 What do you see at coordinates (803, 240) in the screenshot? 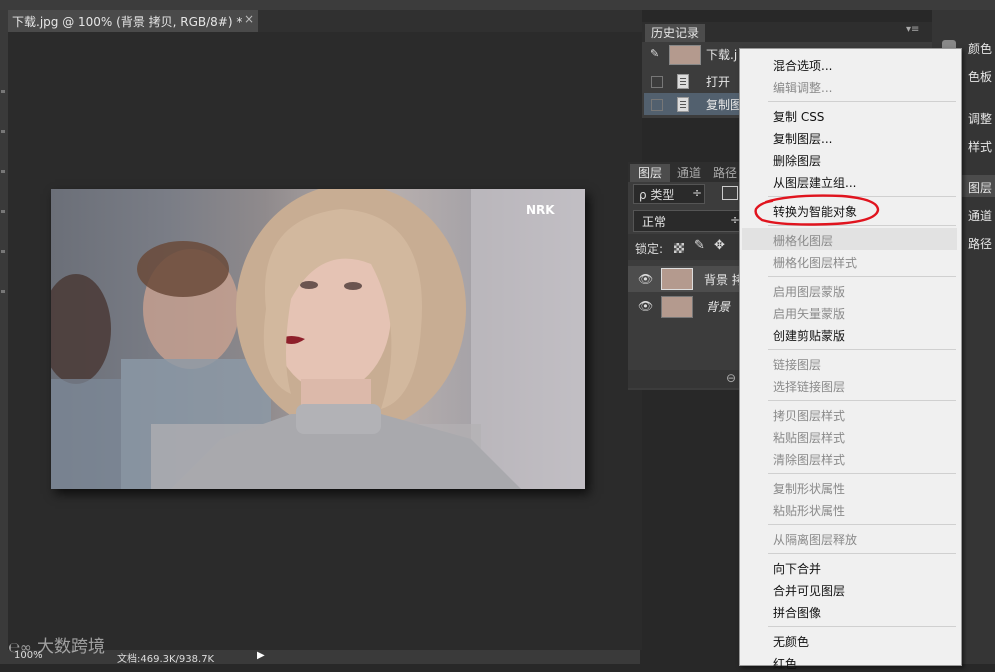
I see `menu-item-rasterize-layer: 栅格化图层` at bounding box center [803, 240].